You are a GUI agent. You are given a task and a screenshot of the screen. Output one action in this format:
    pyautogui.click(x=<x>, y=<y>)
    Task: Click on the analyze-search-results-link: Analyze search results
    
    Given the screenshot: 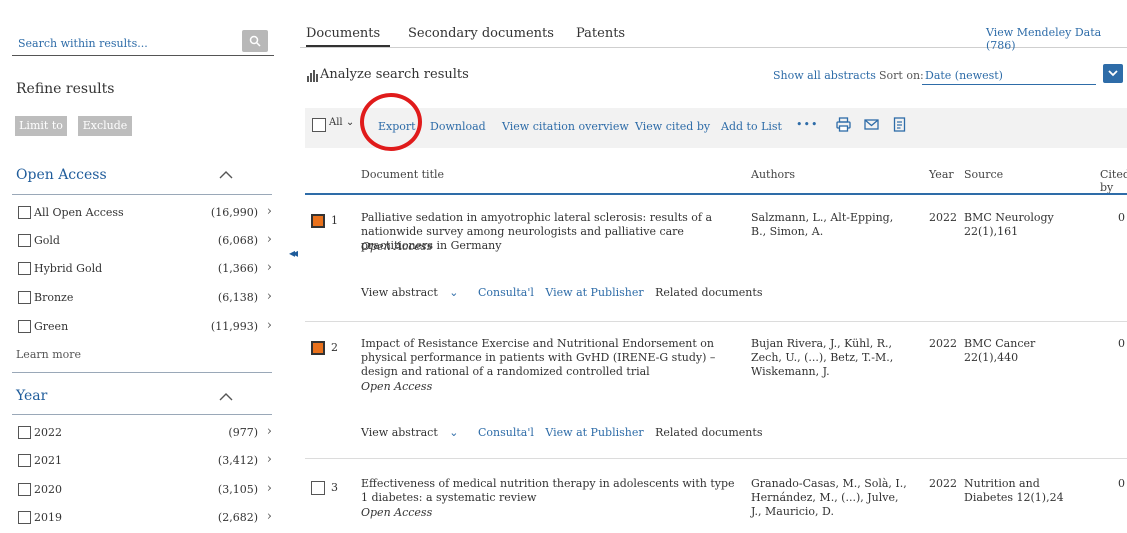 What is the action you would take?
    pyautogui.click(x=394, y=74)
    